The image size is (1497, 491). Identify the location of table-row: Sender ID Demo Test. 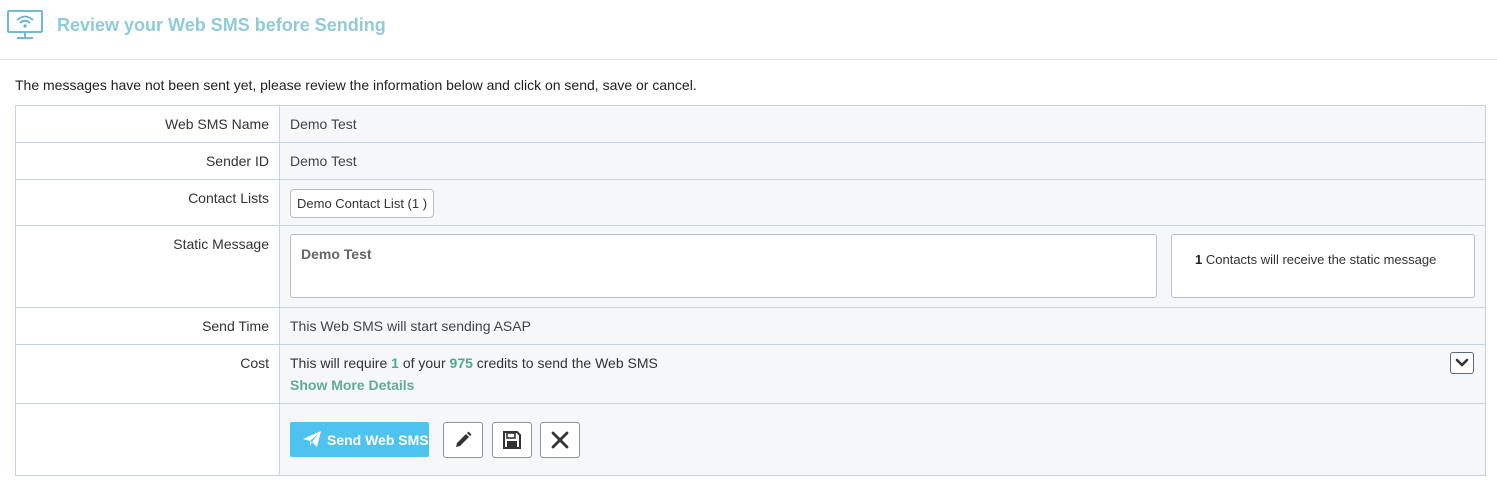
(750, 161).